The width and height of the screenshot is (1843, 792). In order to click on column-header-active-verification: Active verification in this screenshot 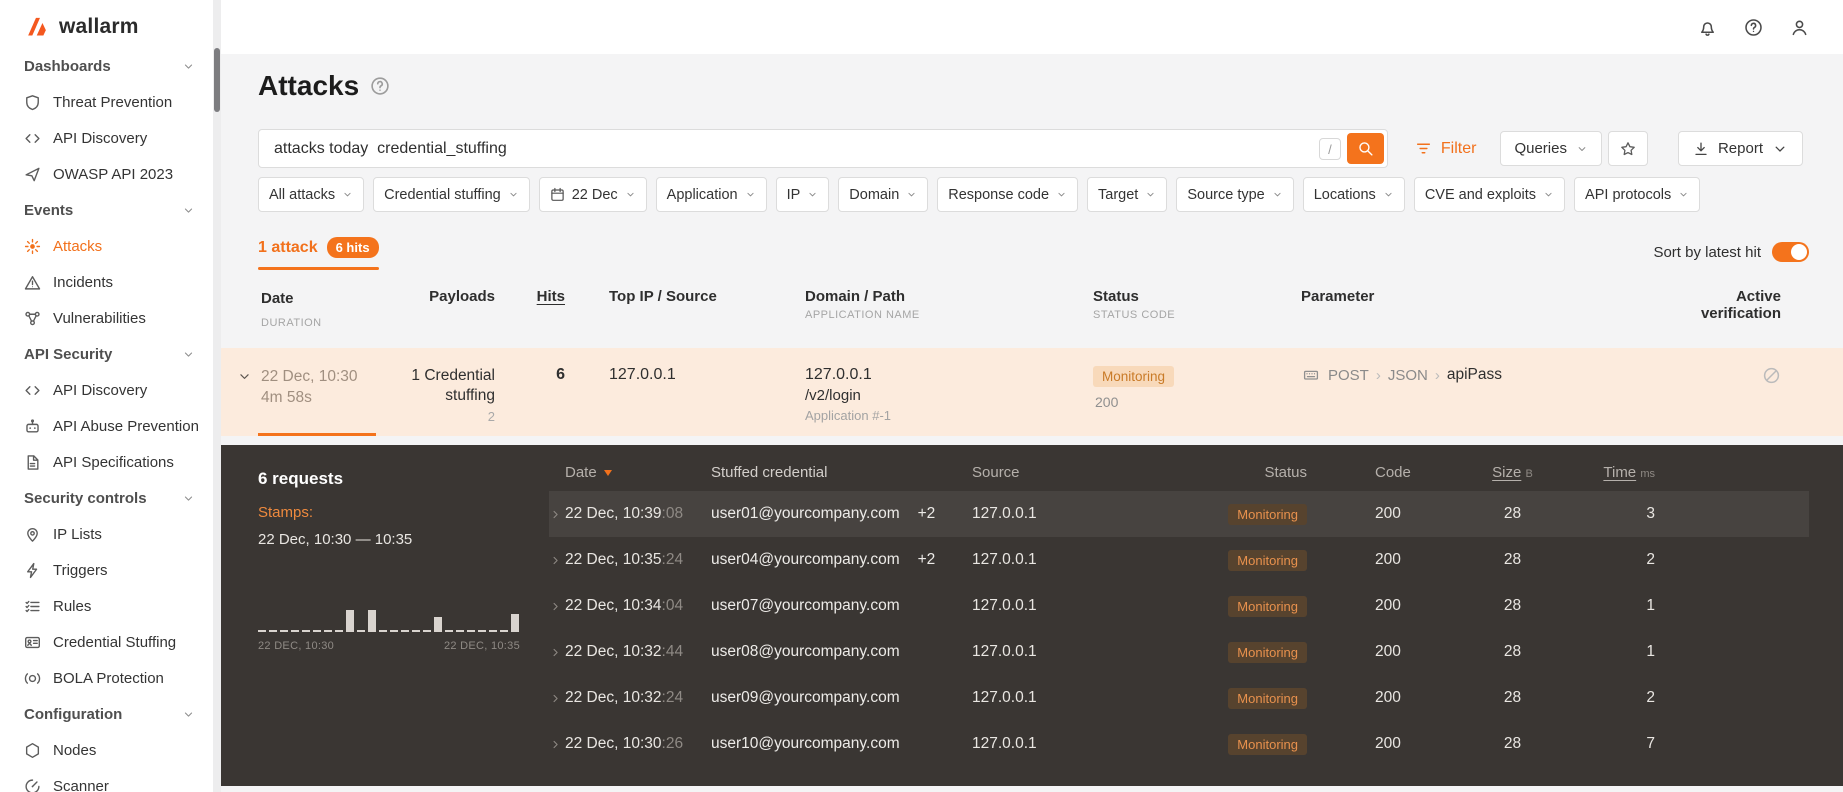, I will do `click(1711, 305)`.